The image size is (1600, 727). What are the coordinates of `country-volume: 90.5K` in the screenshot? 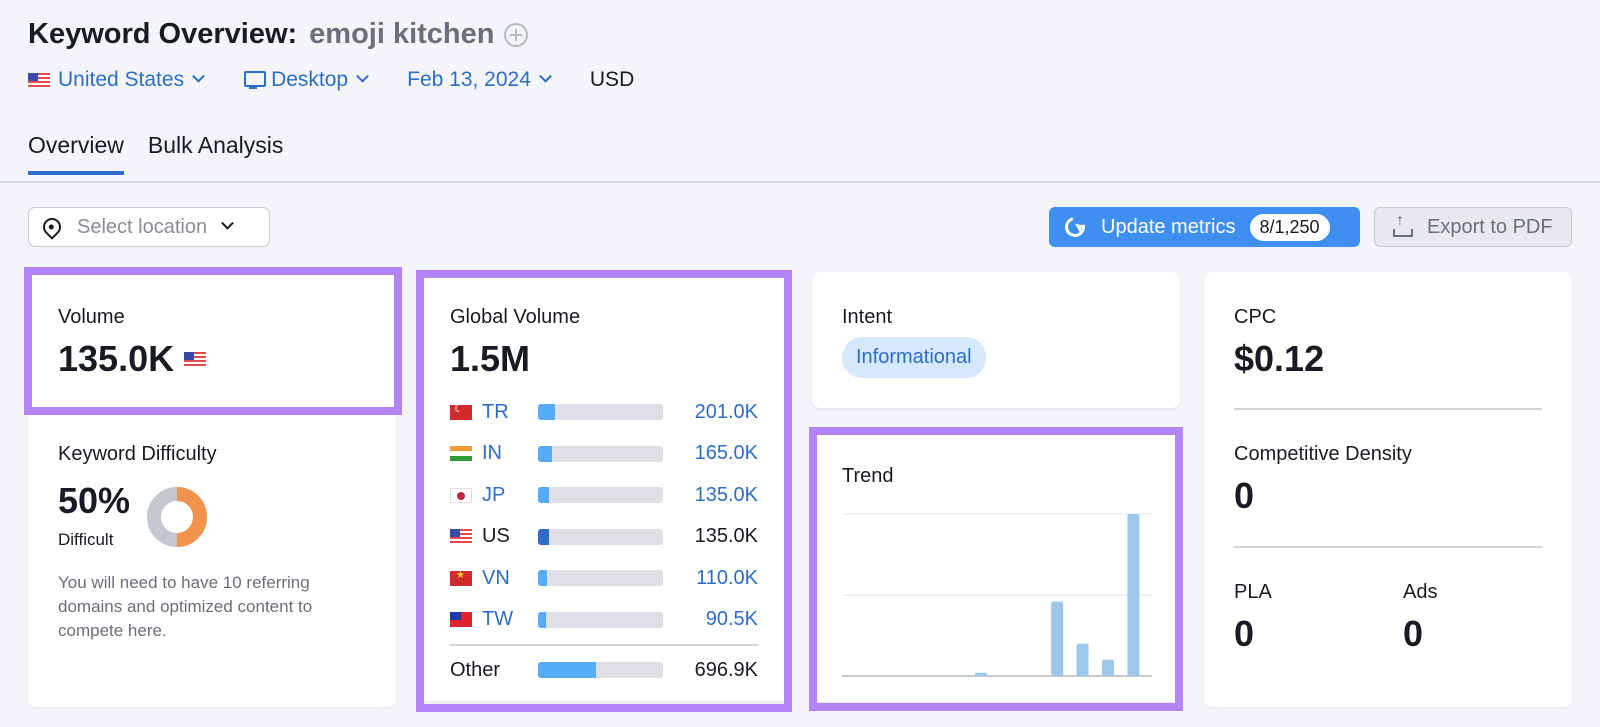 It's located at (732, 619).